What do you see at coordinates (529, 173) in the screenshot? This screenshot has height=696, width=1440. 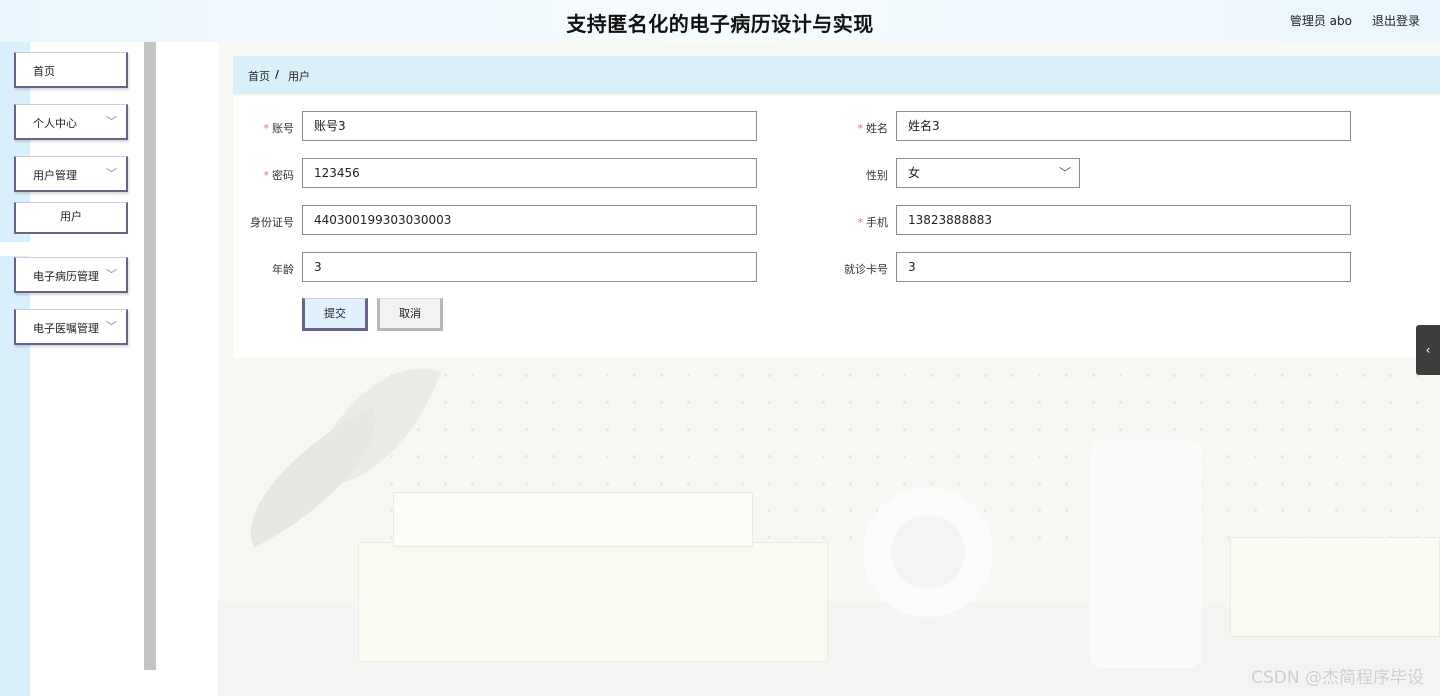 I see `password-input: 123456` at bounding box center [529, 173].